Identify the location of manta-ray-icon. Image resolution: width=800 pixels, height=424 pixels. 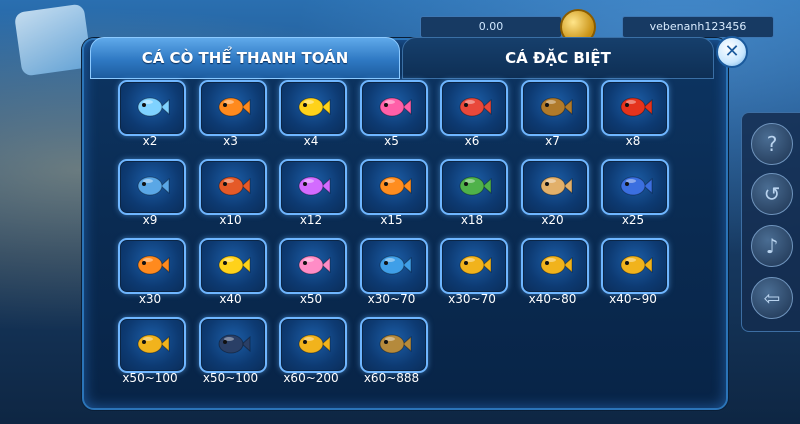
(636, 186).